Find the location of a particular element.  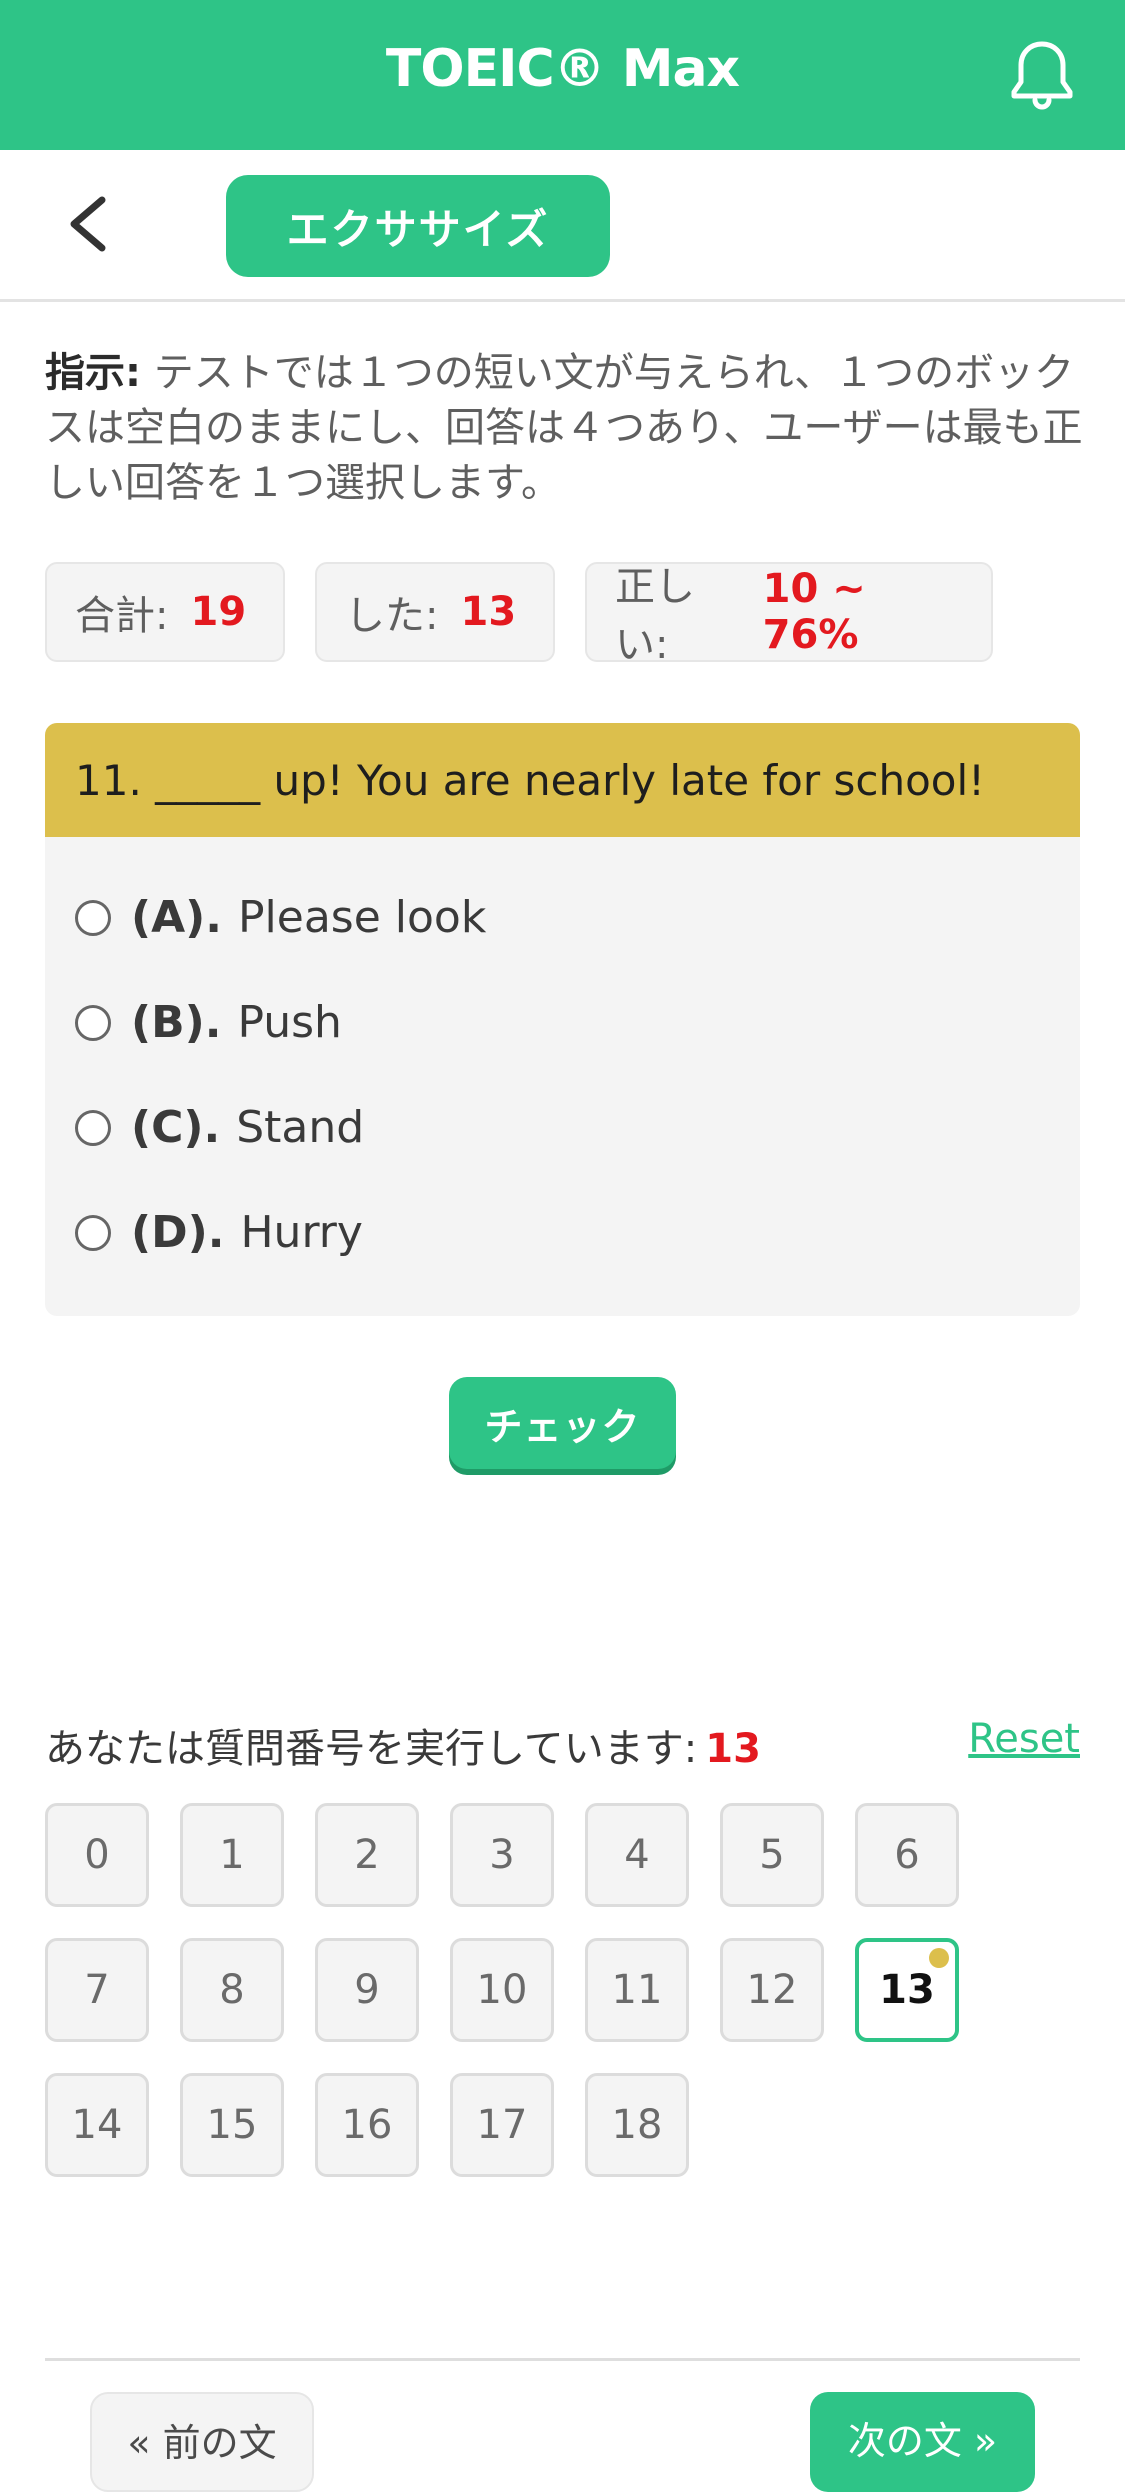

option-d: (D). Hurry is located at coordinates (562, 1232).